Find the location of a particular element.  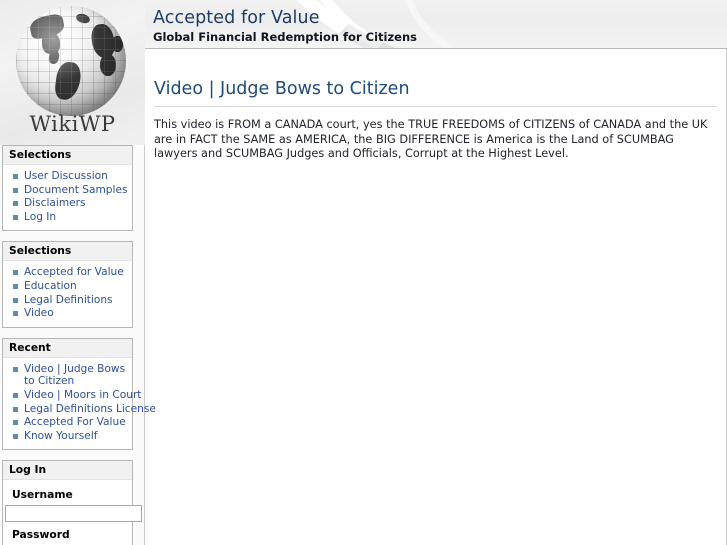

sidebar-item-label: Know Yourself is located at coordinates (61, 435).